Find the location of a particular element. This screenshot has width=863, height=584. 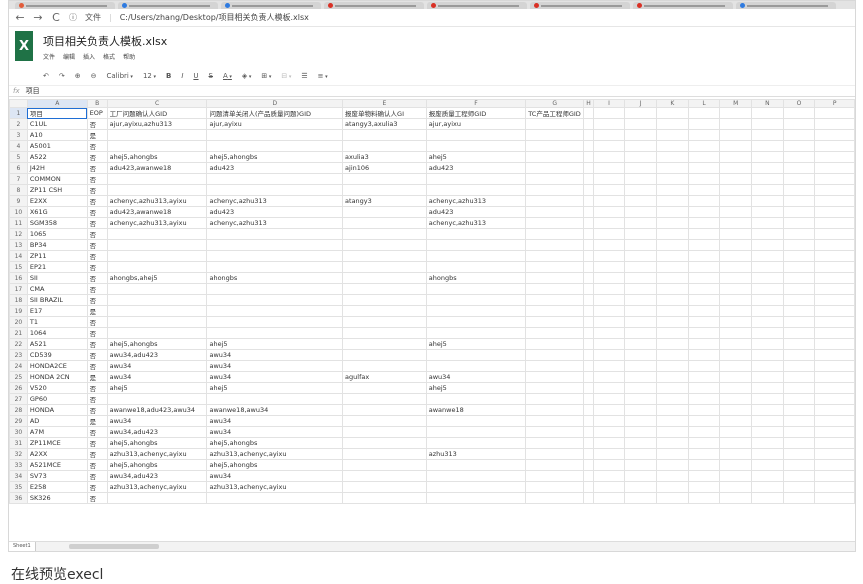

cell: atangy3,axulia3 is located at coordinates (384, 124).